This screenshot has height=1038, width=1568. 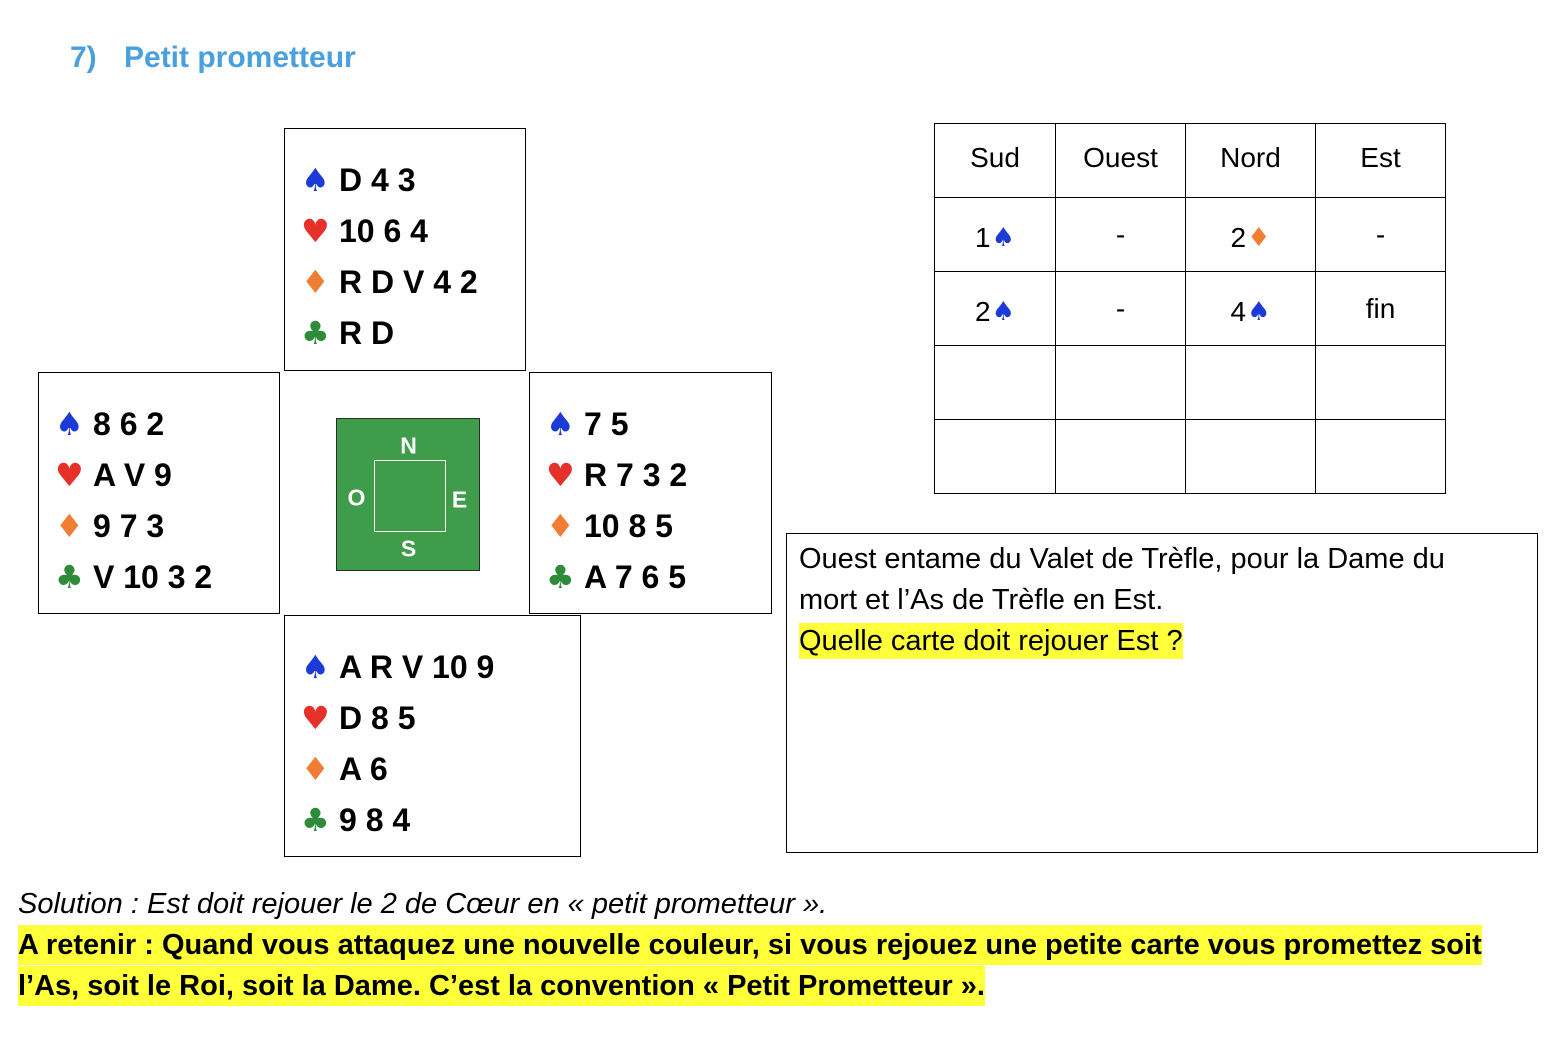 What do you see at coordinates (129, 423) in the screenshot?
I see `west-spades: 8 6 2` at bounding box center [129, 423].